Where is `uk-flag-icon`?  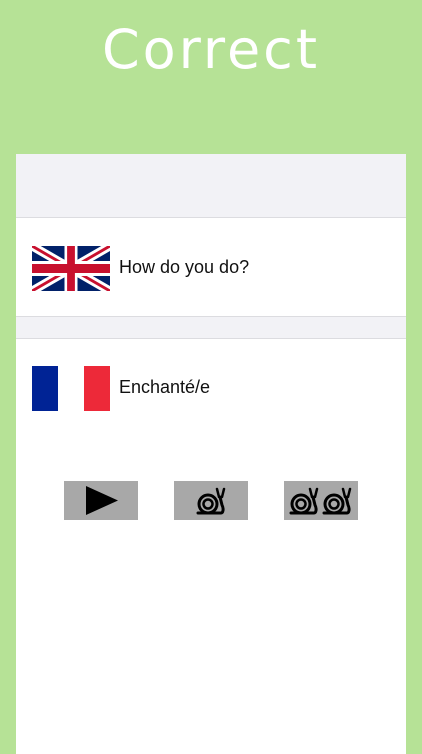 uk-flag-icon is located at coordinates (71, 268).